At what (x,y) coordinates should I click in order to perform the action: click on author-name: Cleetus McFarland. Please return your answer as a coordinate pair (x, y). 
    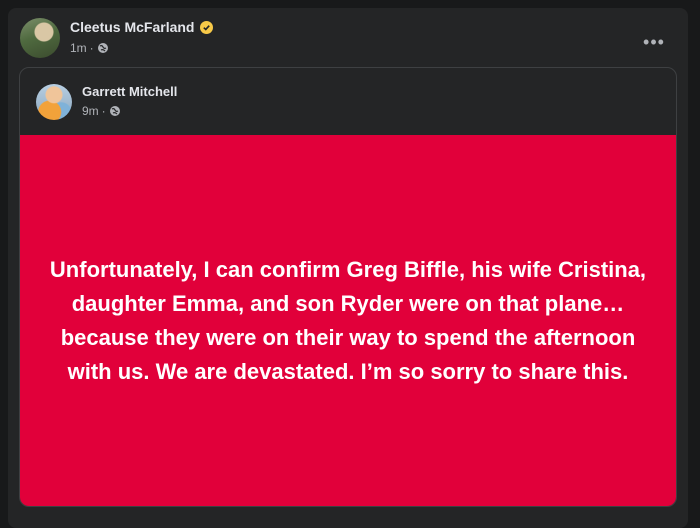
    Looking at the image, I should click on (132, 27).